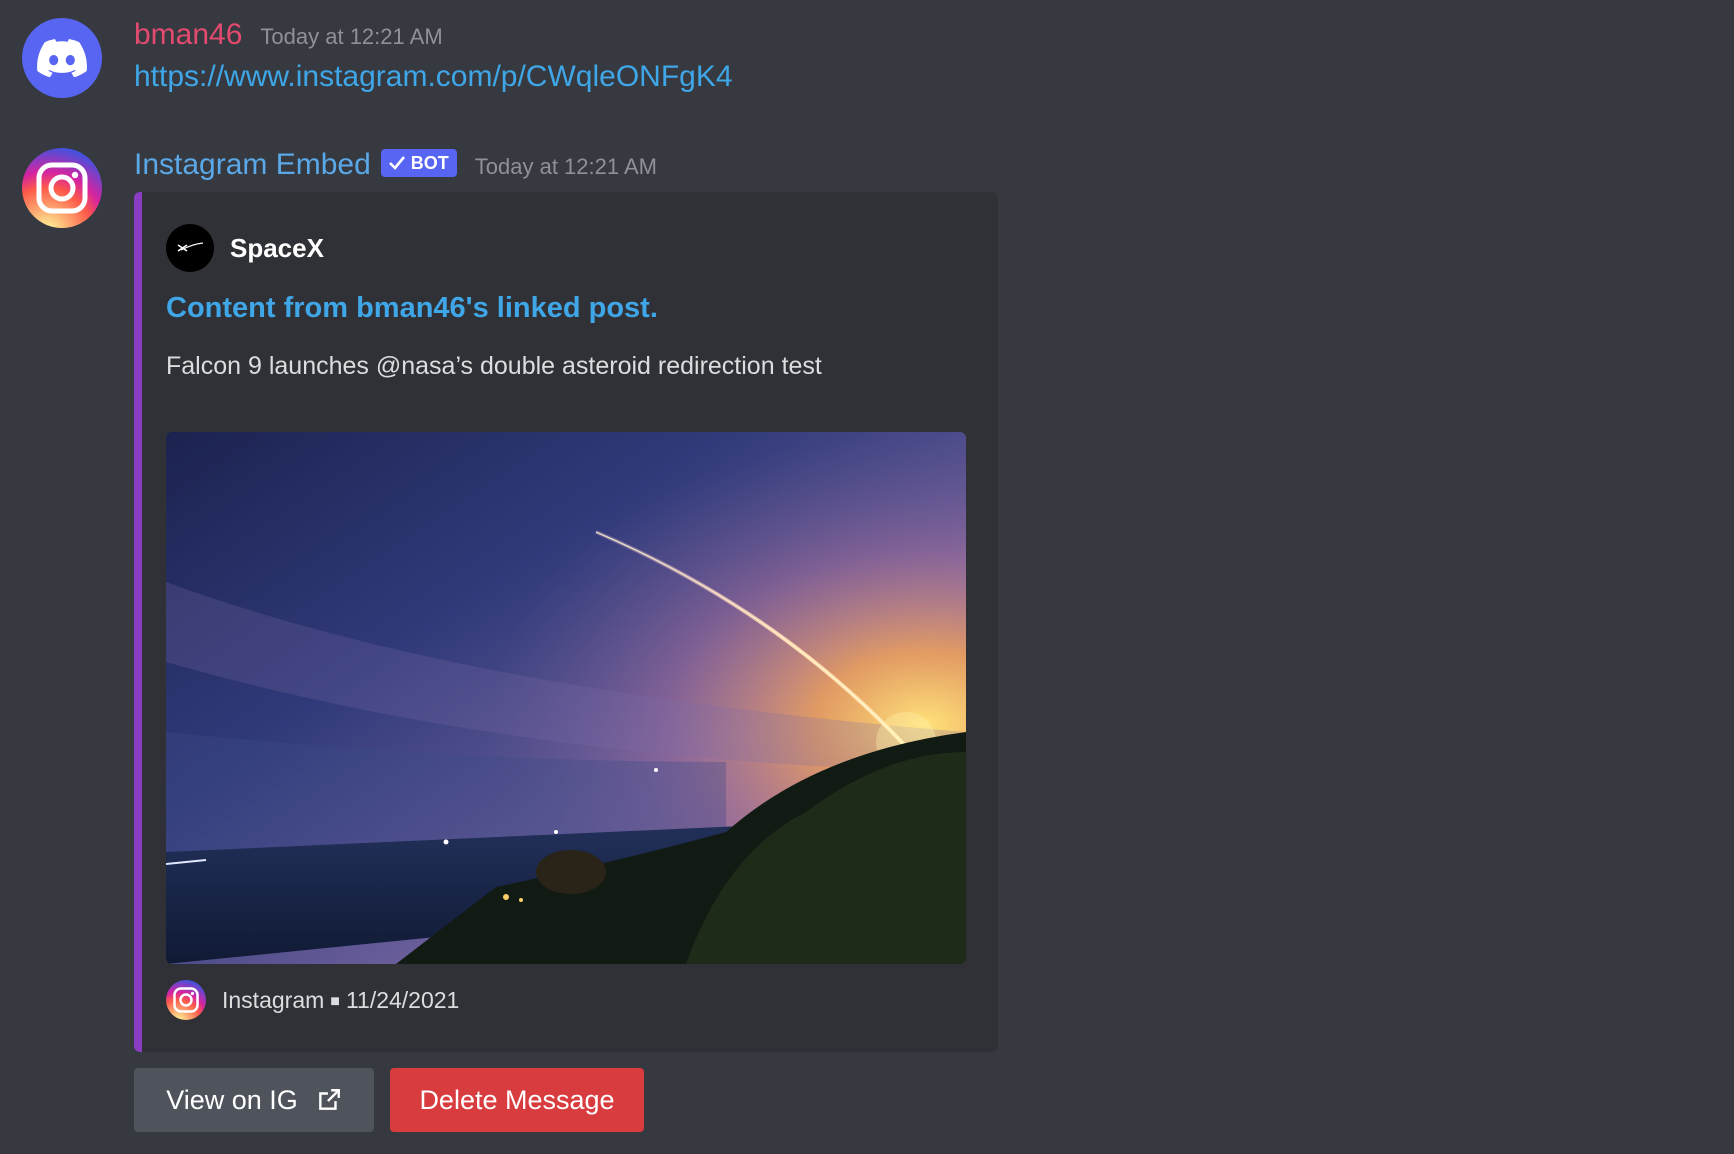 Image resolution: width=1734 pixels, height=1154 pixels. I want to click on bot-badge: BOT, so click(418, 163).